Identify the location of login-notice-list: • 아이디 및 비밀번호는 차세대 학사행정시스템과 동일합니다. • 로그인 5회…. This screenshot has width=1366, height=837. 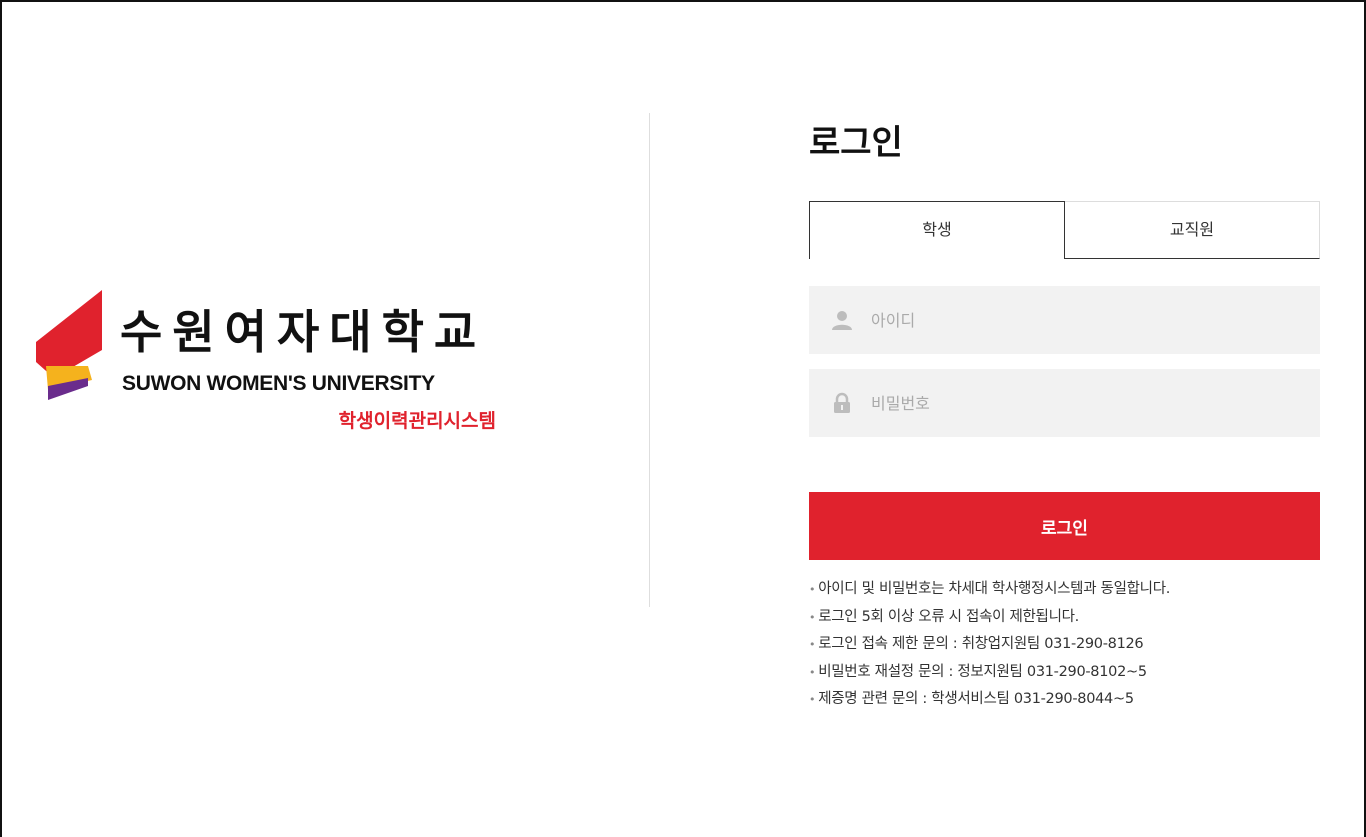
(1069, 645).